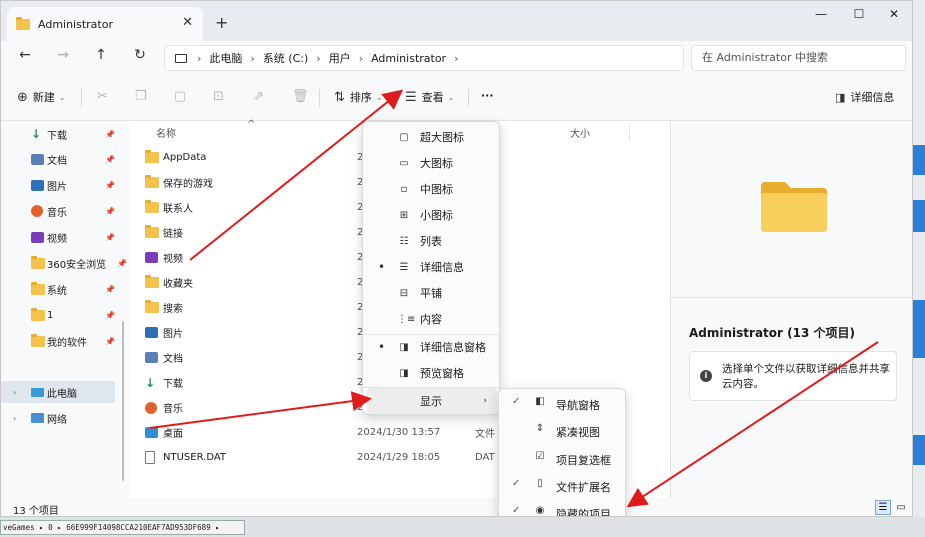 This screenshot has width=925, height=537. What do you see at coordinates (105, 24) in the screenshot?
I see `tab-administrator: Administrator ✕` at bounding box center [105, 24].